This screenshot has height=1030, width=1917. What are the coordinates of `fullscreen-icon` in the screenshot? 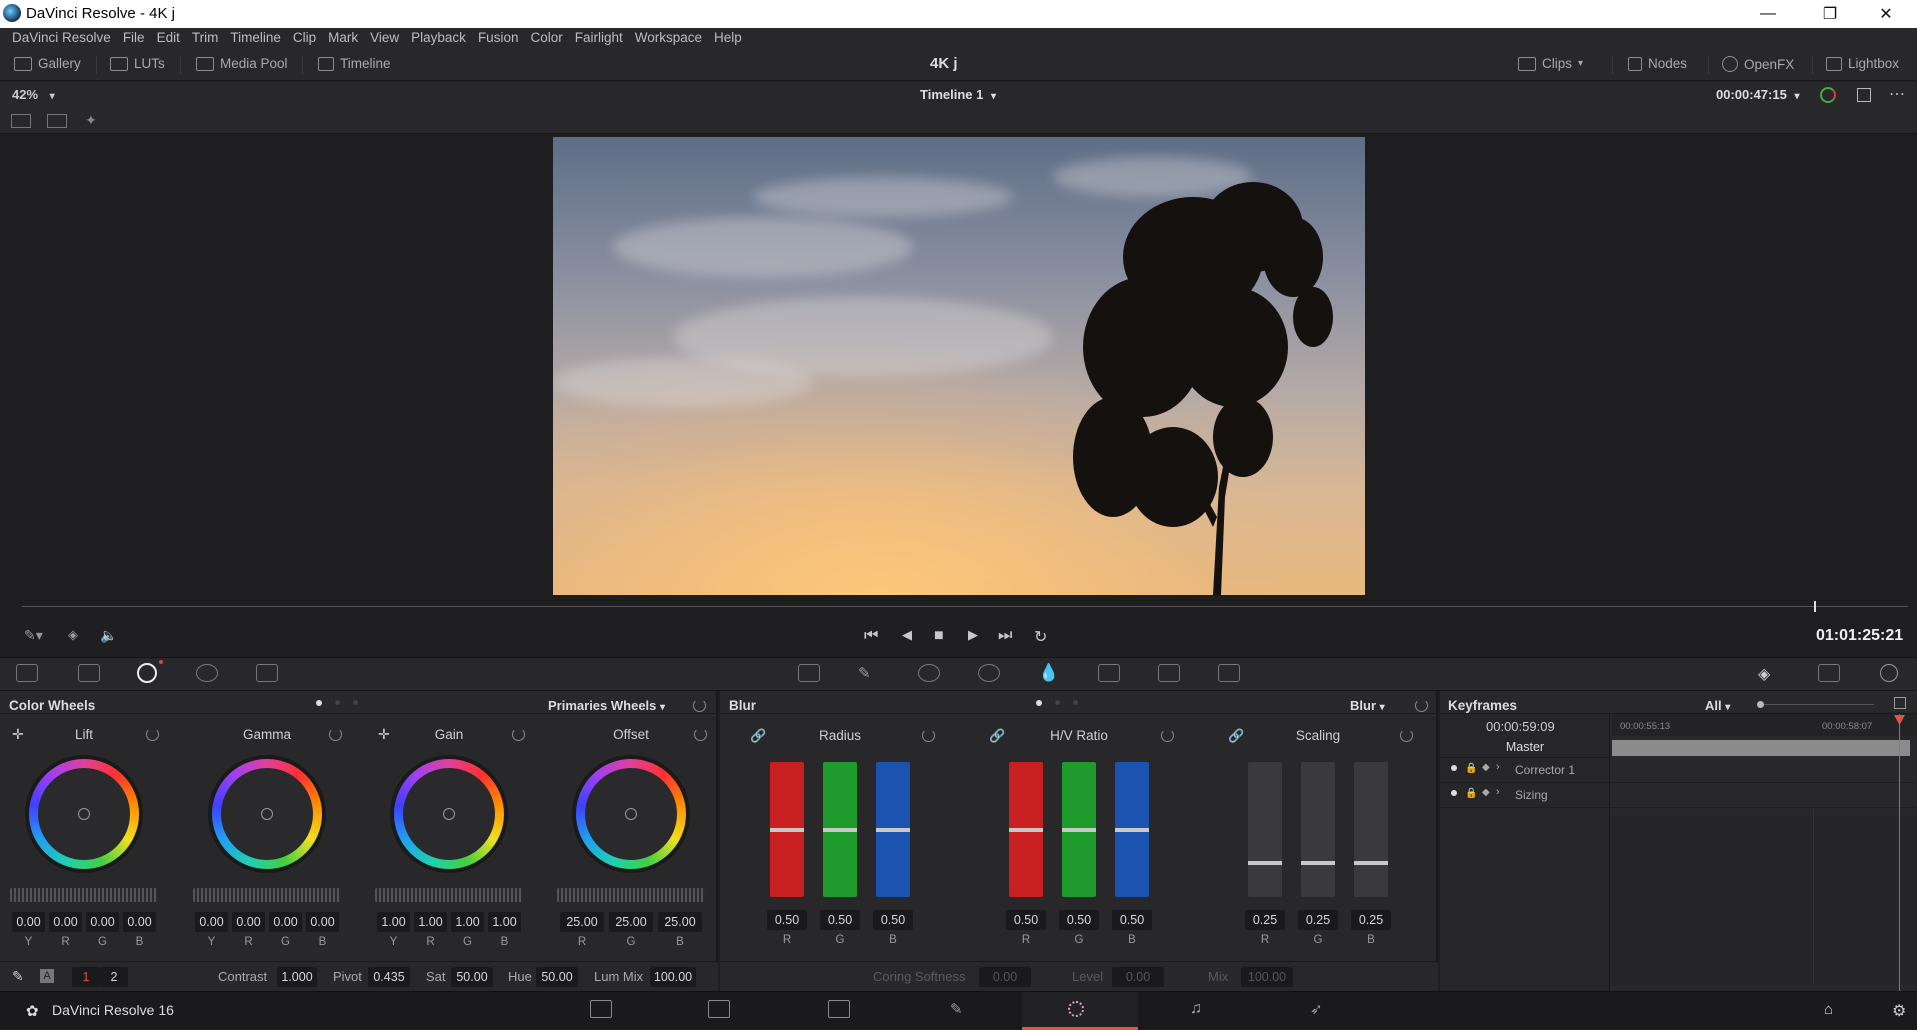 It's located at (1864, 95).